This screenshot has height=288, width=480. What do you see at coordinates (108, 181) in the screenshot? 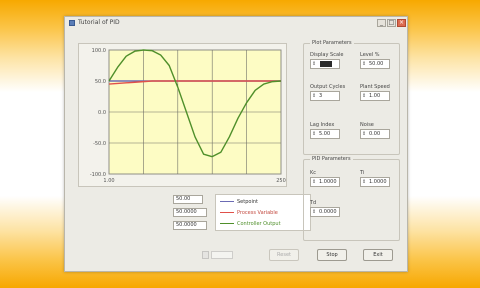
I see `x-tick-label: 1.00` at bounding box center [108, 181].